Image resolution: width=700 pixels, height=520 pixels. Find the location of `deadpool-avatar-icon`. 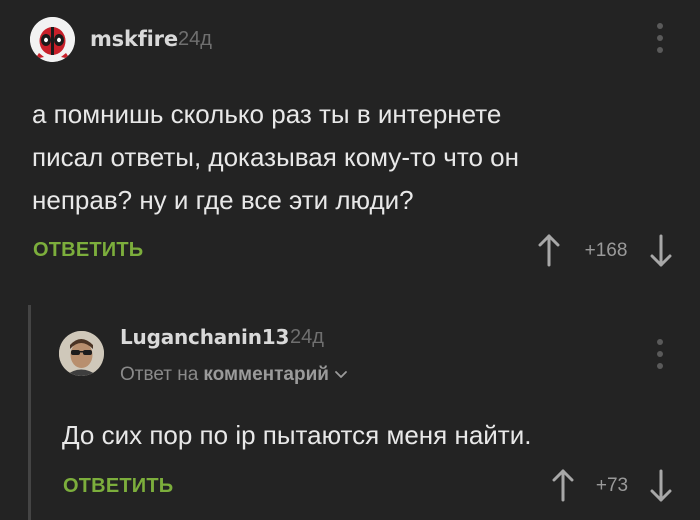

deadpool-avatar-icon is located at coordinates (52, 39).